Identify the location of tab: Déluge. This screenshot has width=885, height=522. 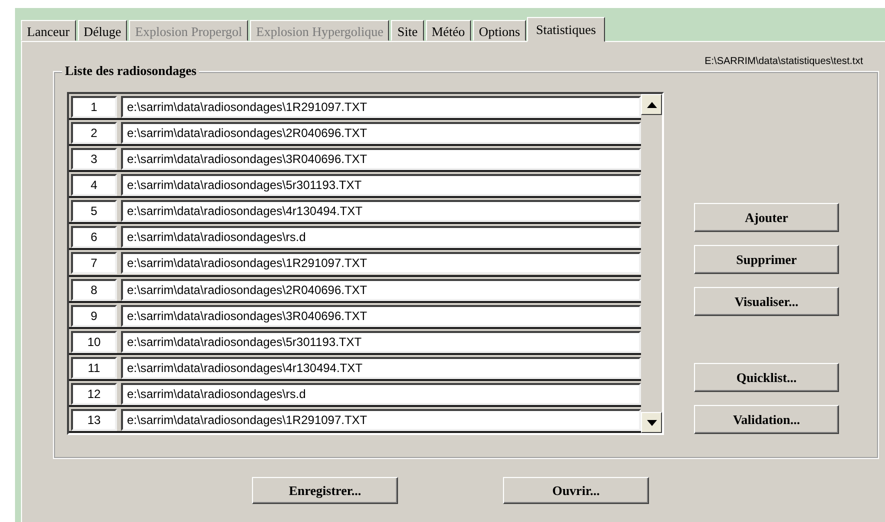
(103, 30).